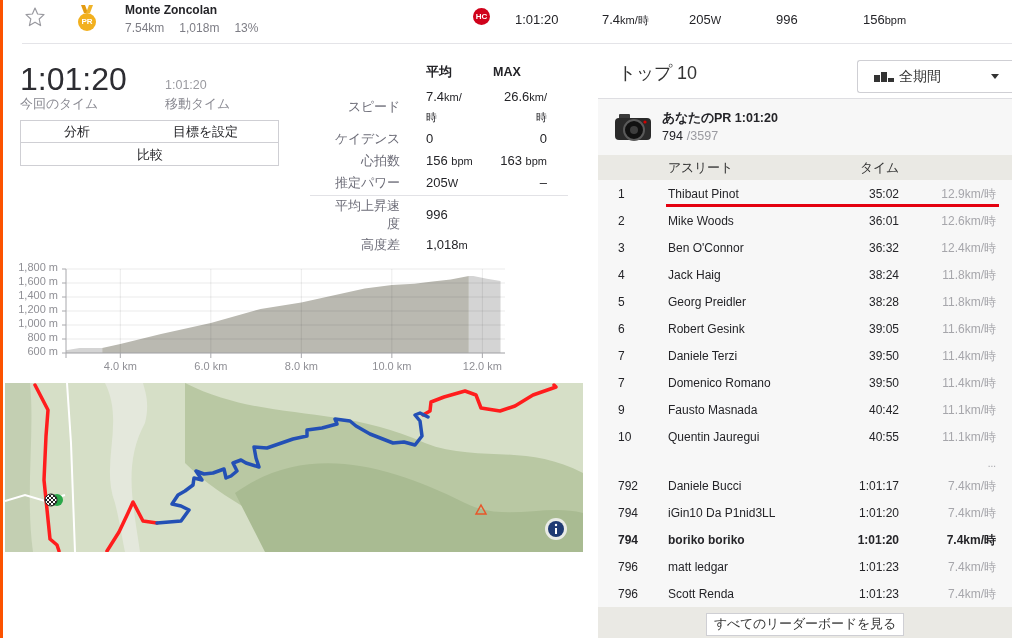  Describe the element at coordinates (246, 28) in the screenshot. I see `segment-grade: 13%` at that location.